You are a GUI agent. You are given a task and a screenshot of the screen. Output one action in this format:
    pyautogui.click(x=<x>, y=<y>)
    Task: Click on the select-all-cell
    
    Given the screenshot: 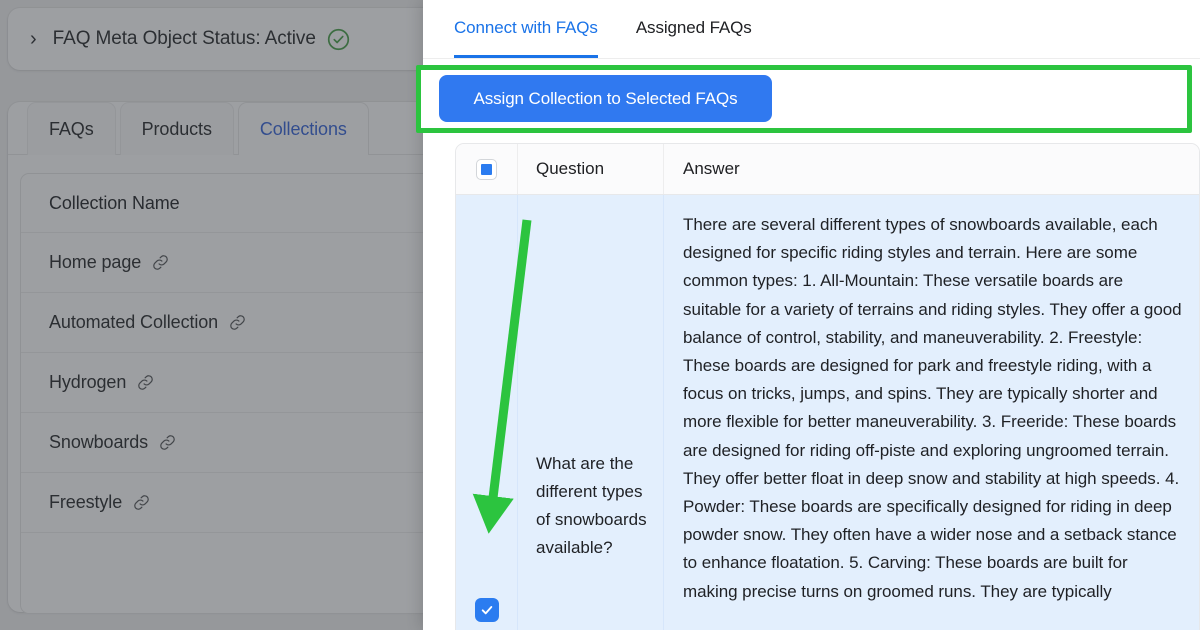 What is the action you would take?
    pyautogui.click(x=487, y=169)
    